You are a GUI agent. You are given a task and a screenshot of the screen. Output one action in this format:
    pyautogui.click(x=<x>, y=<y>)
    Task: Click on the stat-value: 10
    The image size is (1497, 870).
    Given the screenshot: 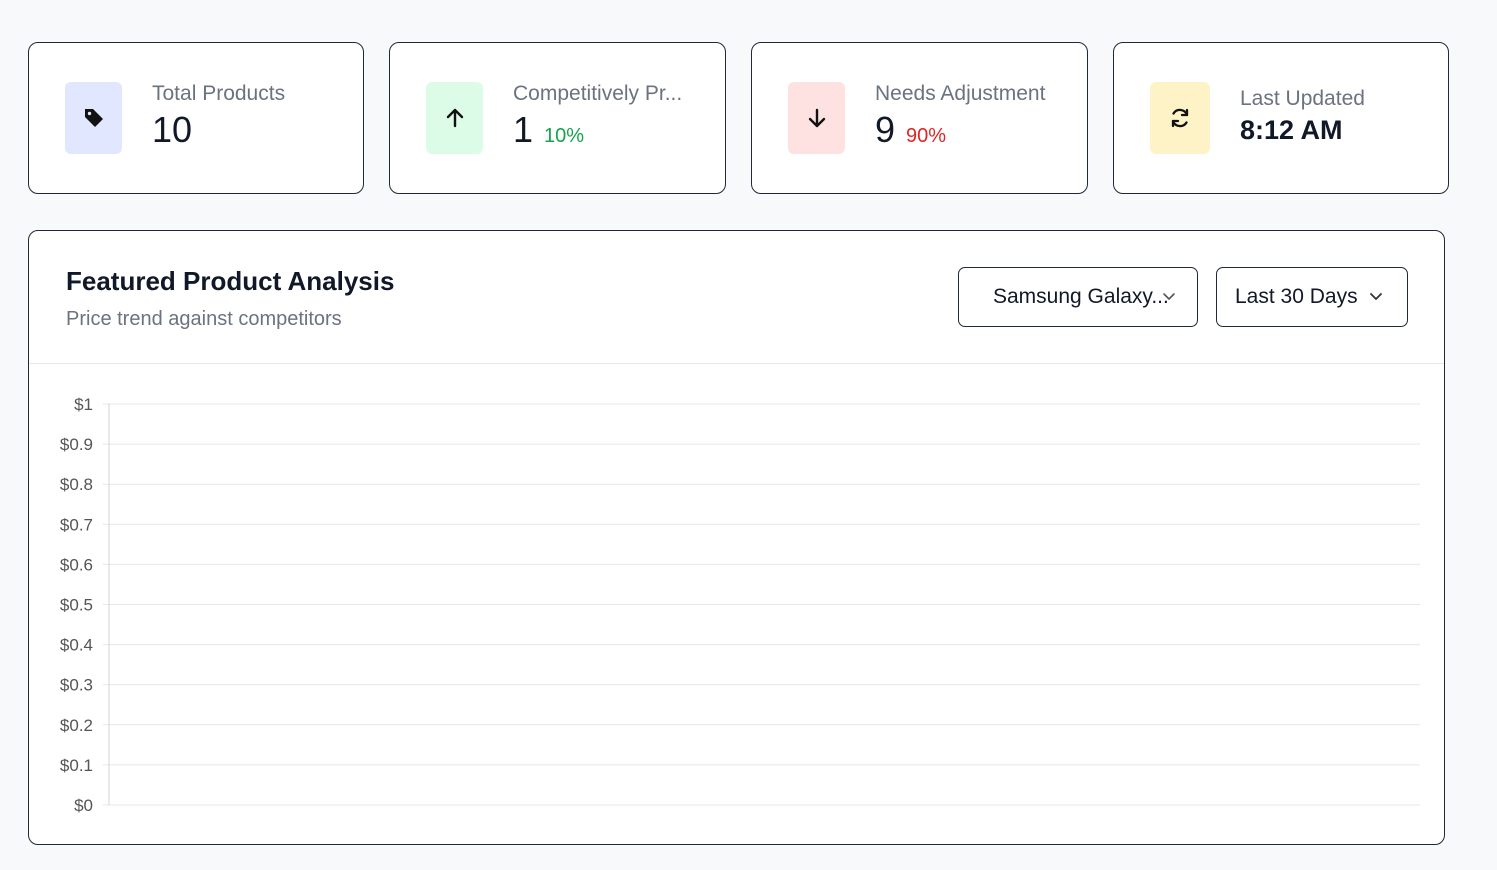 What is the action you would take?
    pyautogui.click(x=172, y=129)
    